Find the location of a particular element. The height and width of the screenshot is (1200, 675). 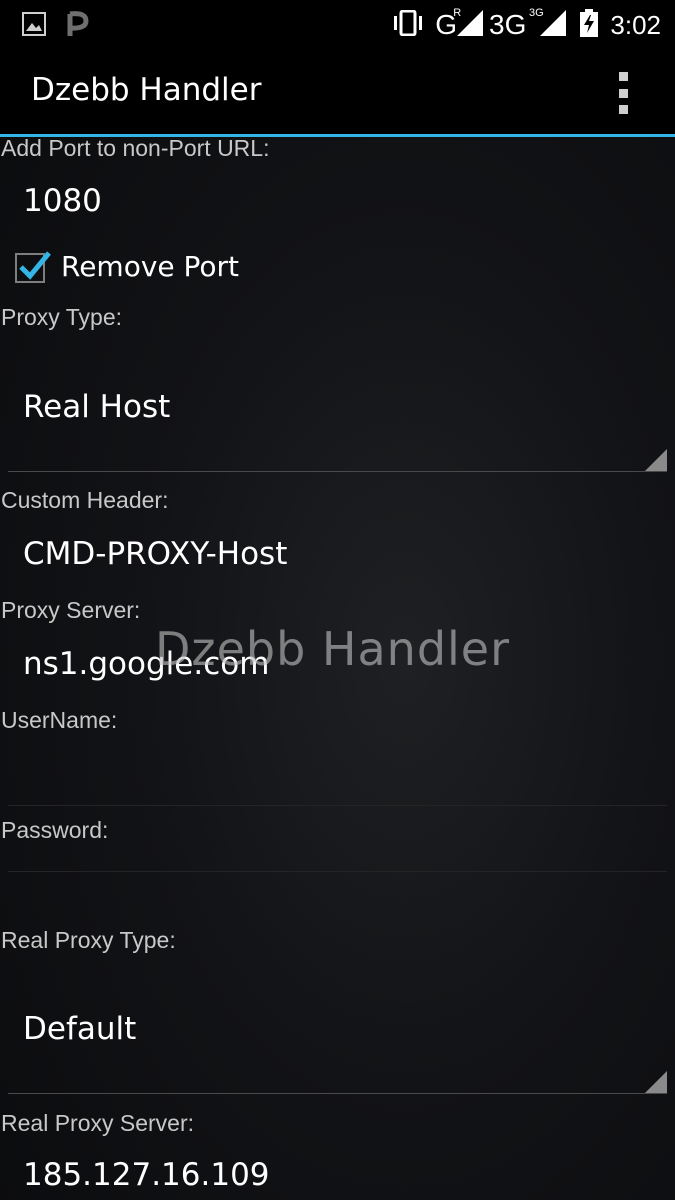

checkmark-icon is located at coordinates (35, 265).